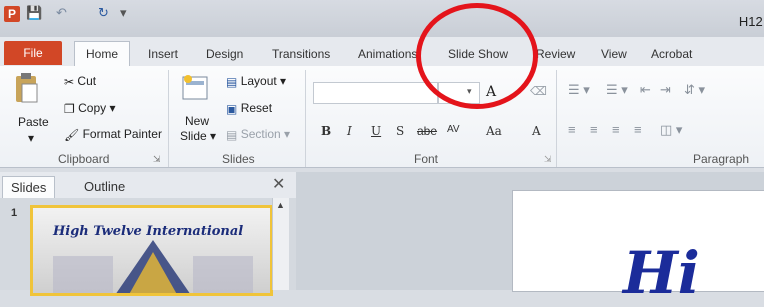 The image size is (764, 307). What do you see at coordinates (193, 136) in the screenshot?
I see `new-slide-label-2: Slide` at bounding box center [193, 136].